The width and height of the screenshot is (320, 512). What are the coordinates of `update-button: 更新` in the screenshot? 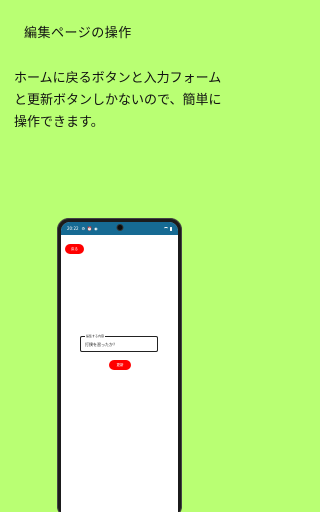 It's located at (120, 365).